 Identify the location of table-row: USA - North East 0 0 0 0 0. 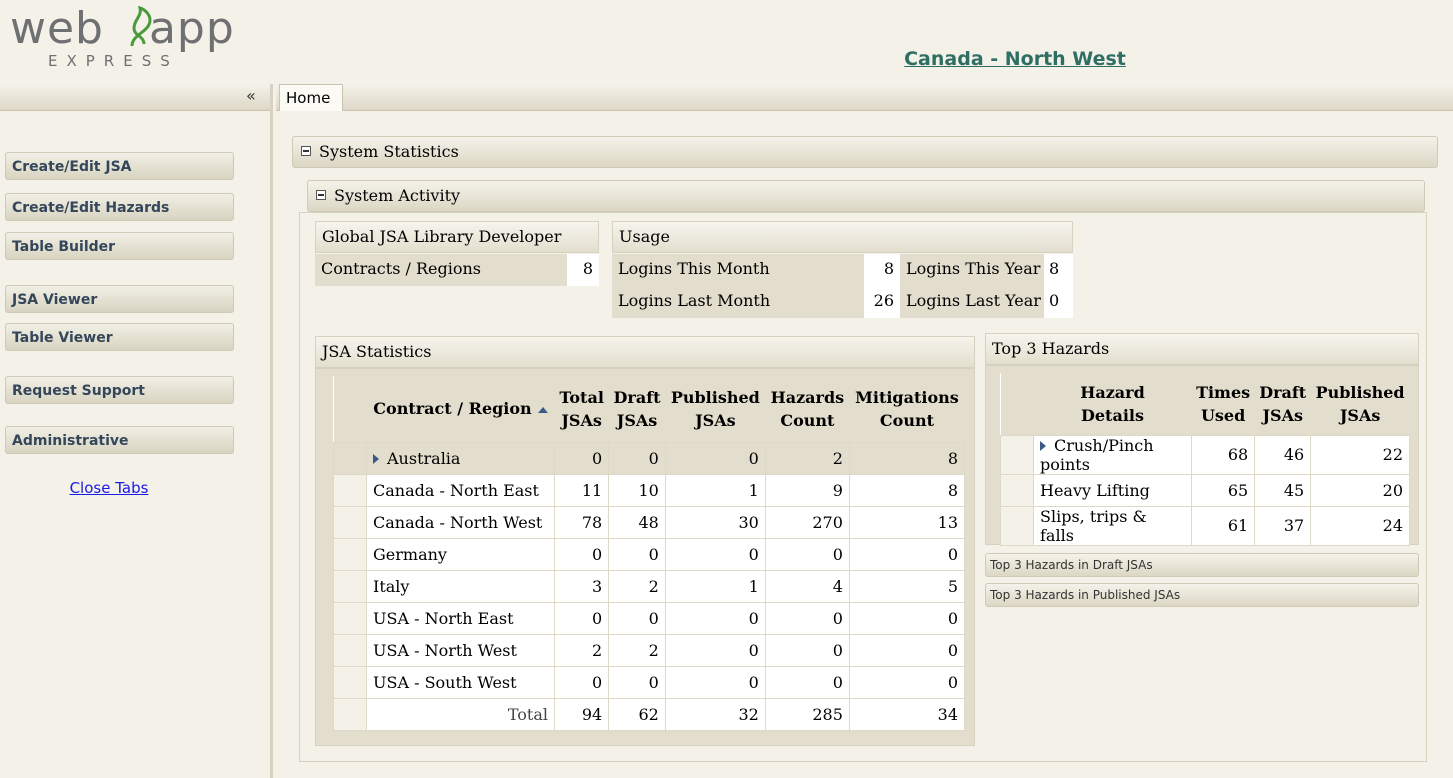
(649, 618).